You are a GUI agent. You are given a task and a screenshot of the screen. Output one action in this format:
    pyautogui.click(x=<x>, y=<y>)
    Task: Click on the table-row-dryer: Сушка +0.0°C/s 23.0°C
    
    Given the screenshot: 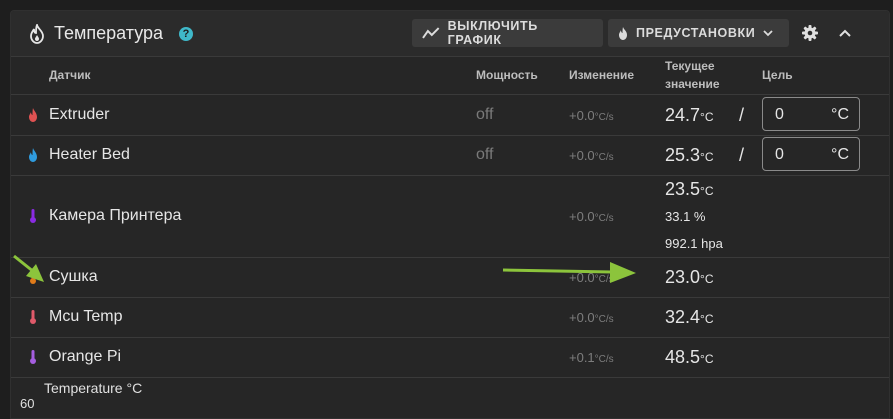 What is the action you would take?
    pyautogui.click(x=450, y=277)
    